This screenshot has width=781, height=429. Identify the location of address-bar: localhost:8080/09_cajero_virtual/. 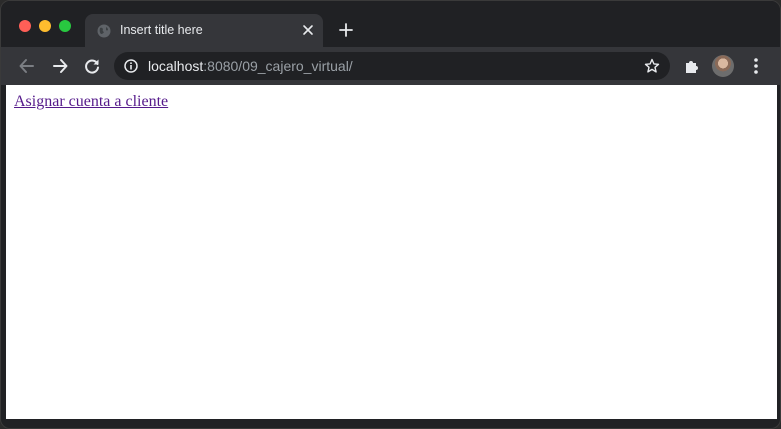
(392, 66).